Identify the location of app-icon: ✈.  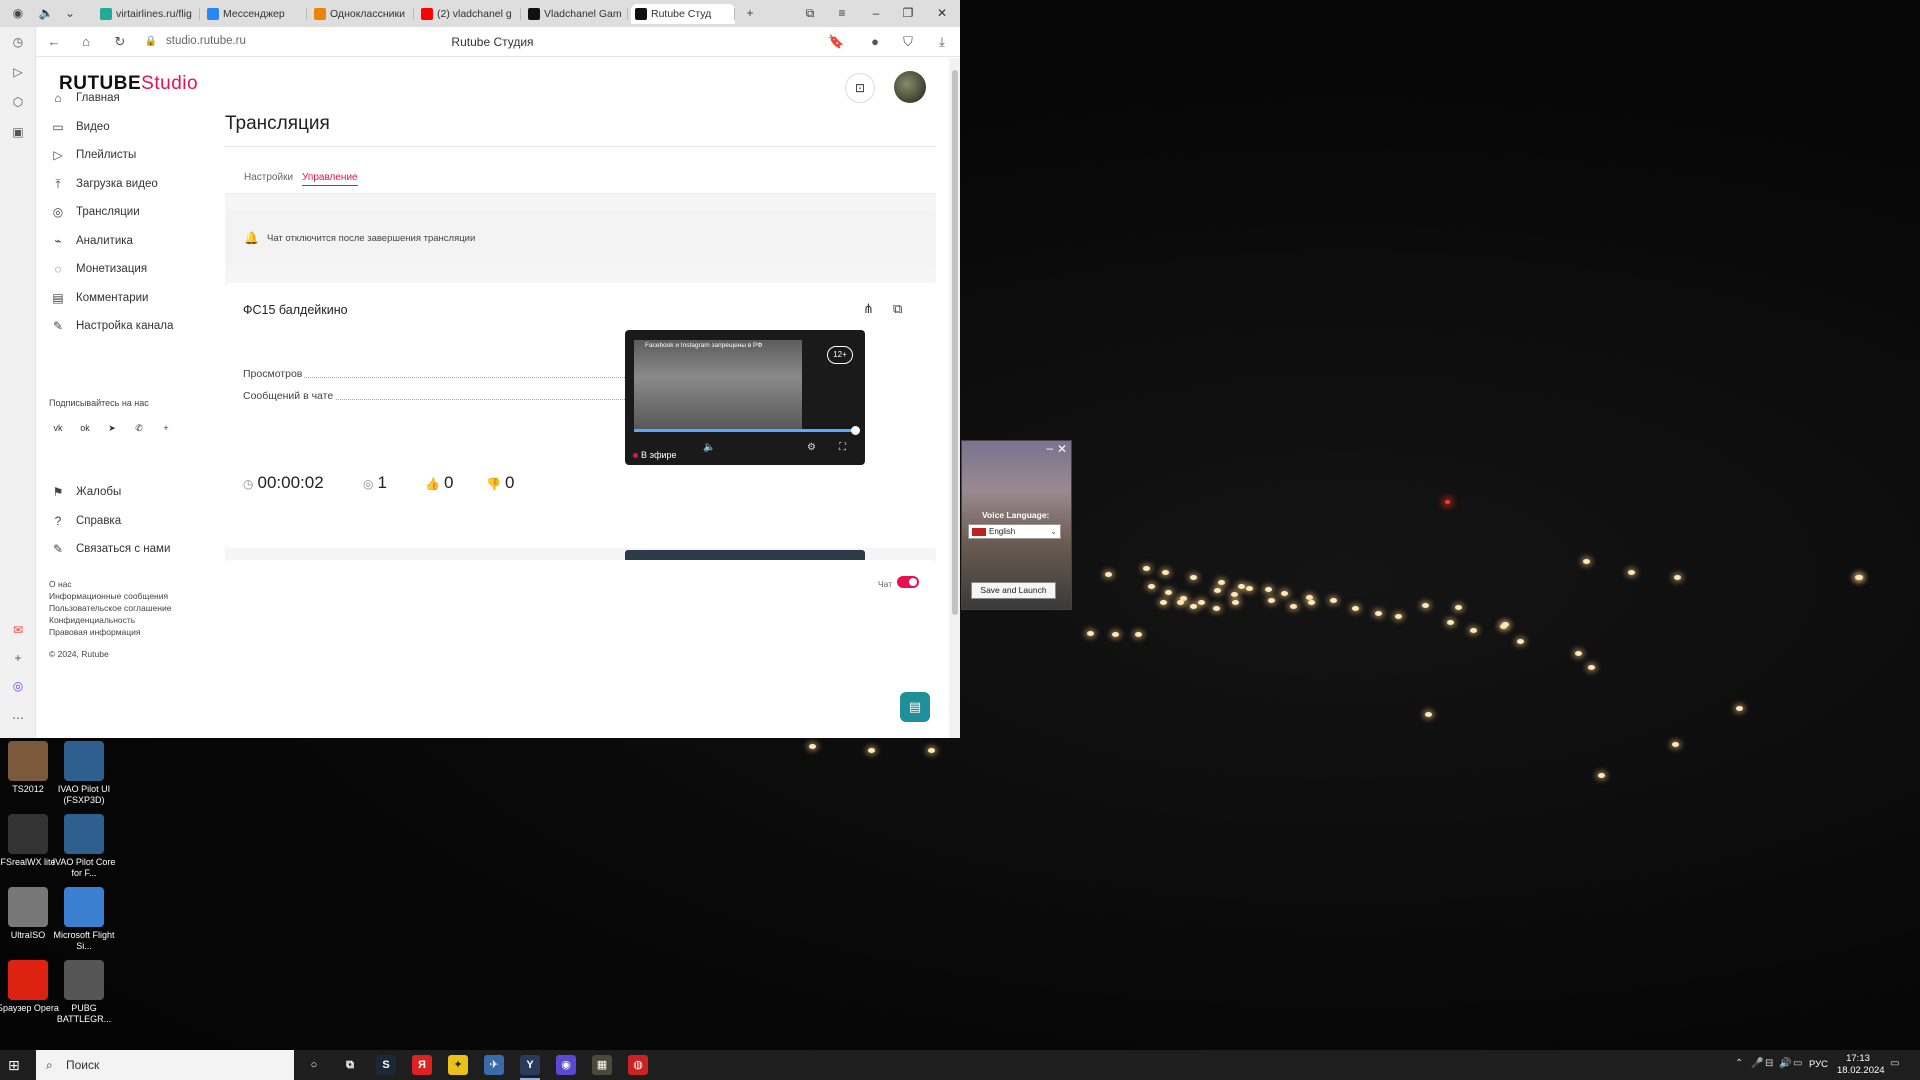
(494, 1065).